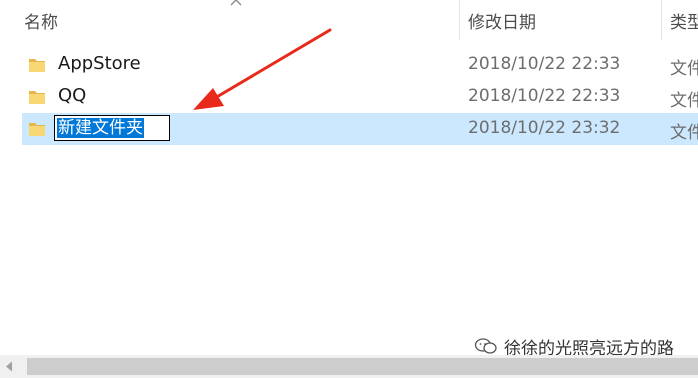  Describe the element at coordinates (349, 20) in the screenshot. I see `column-header-row: 名称 修改日期 类型` at that location.